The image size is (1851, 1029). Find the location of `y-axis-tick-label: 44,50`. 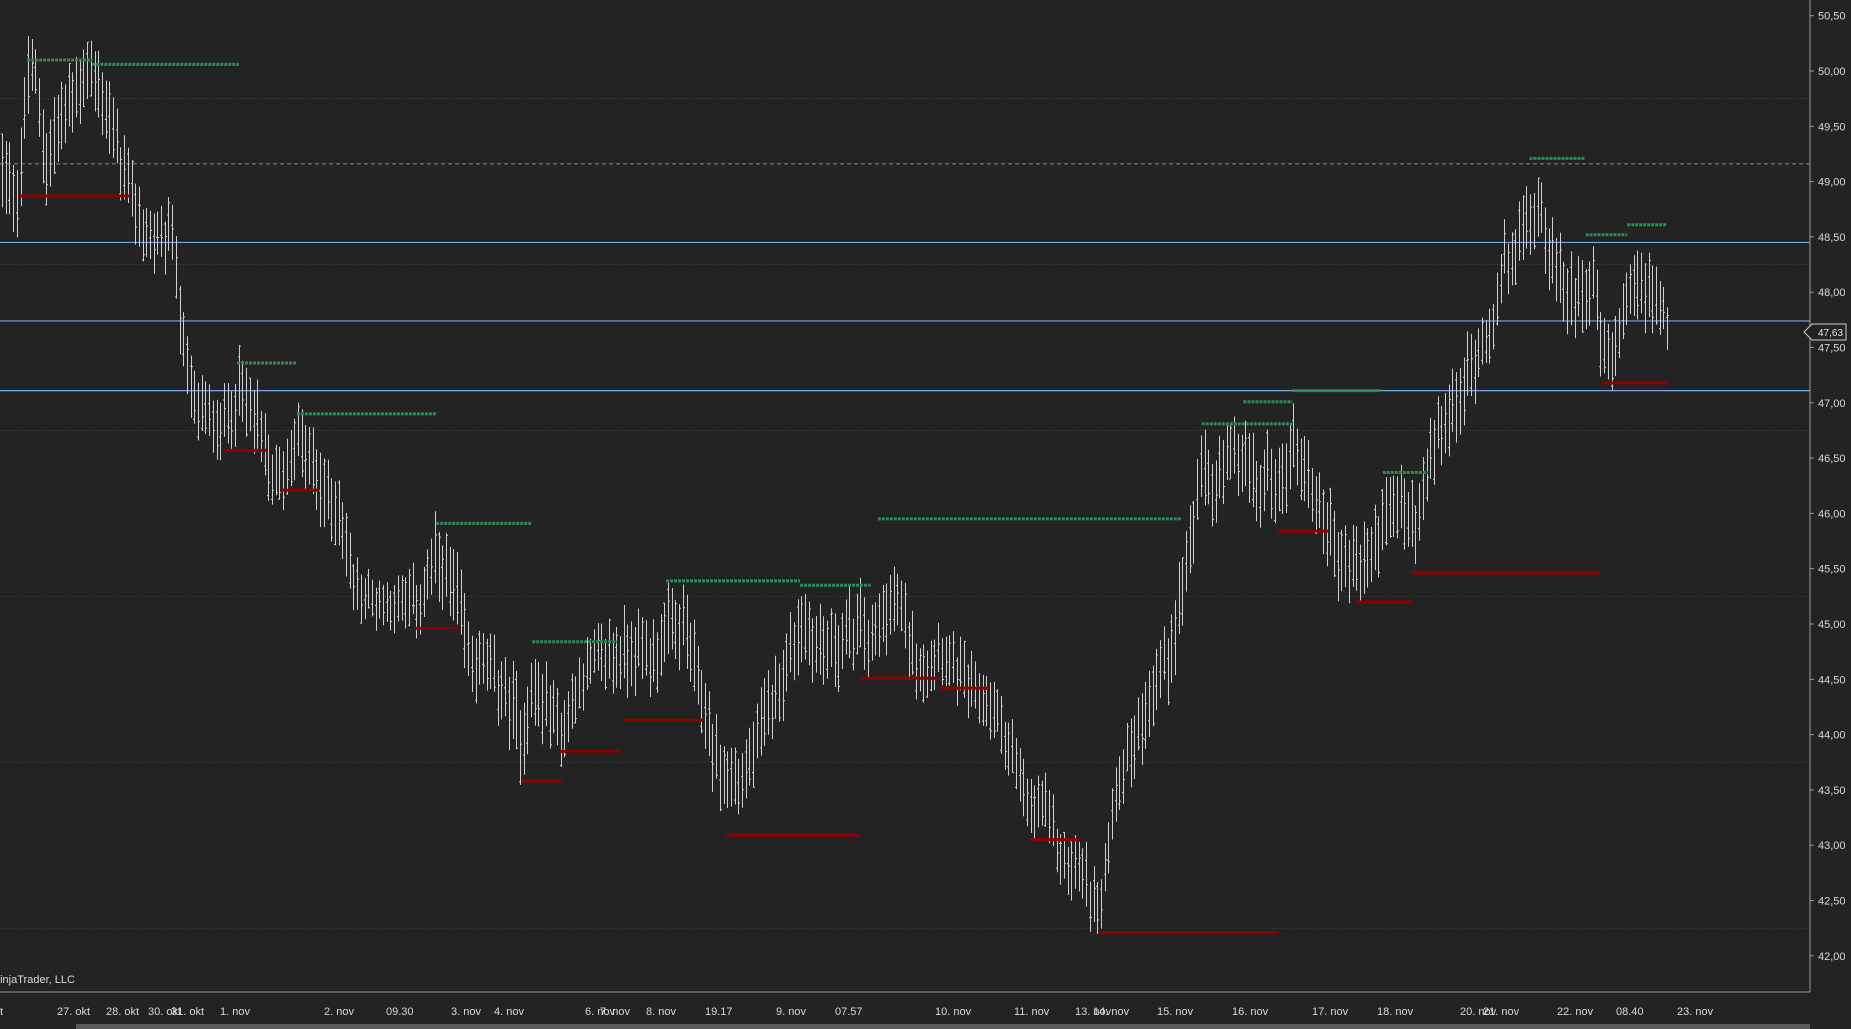

y-axis-tick-label: 44,50 is located at coordinates (1832, 680).